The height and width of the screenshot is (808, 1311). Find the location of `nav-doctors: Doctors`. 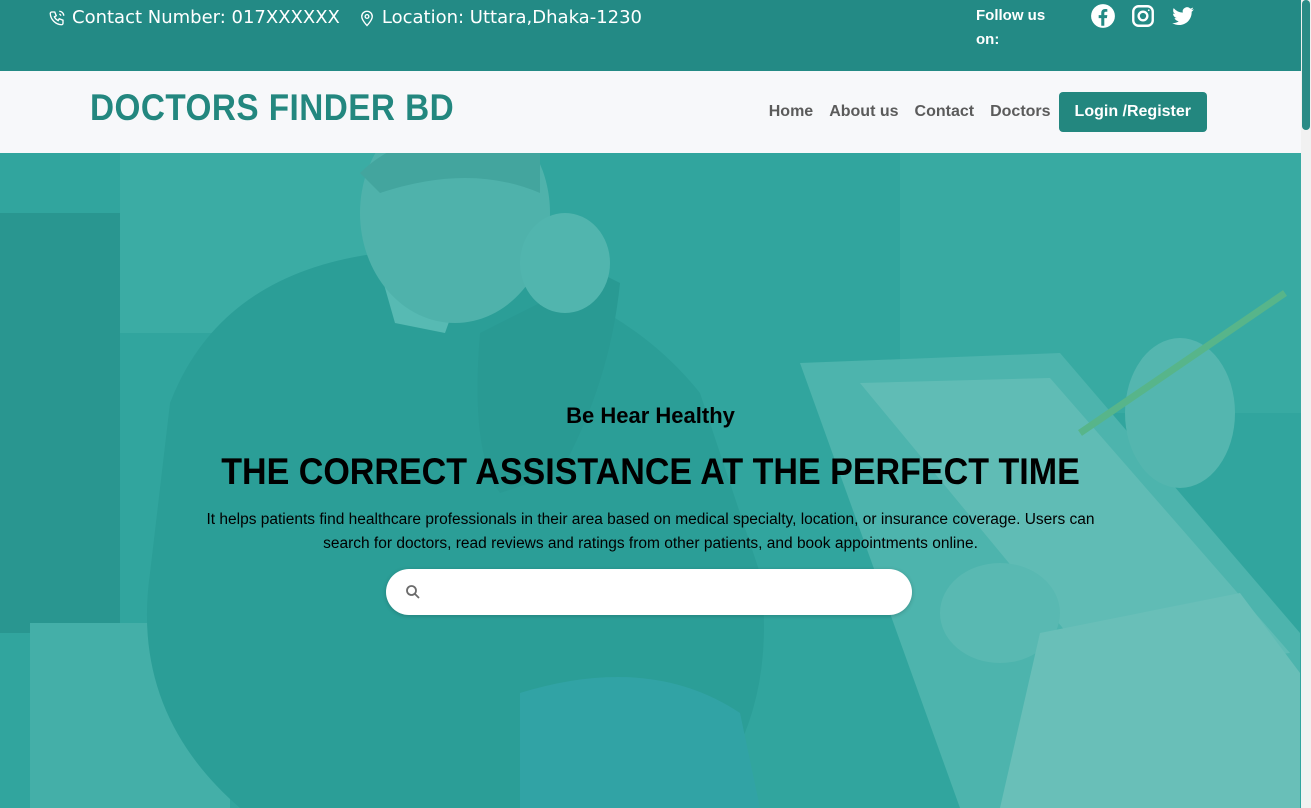

nav-doctors: Doctors is located at coordinates (1020, 112).